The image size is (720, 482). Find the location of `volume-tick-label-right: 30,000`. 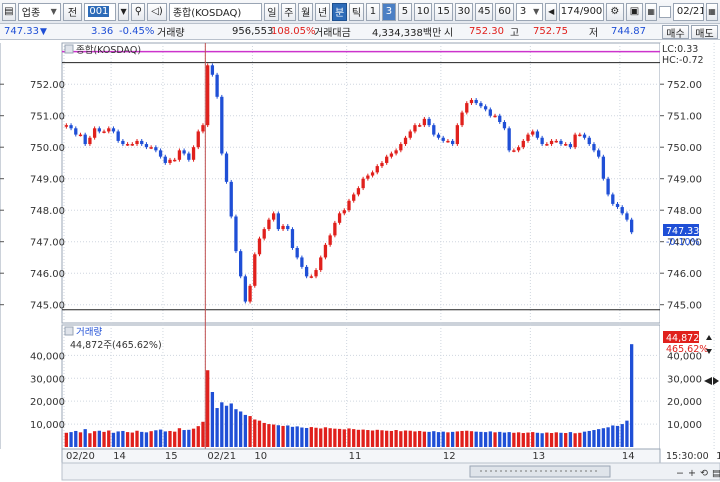

volume-tick-label-right: 30,000 is located at coordinates (684, 379).